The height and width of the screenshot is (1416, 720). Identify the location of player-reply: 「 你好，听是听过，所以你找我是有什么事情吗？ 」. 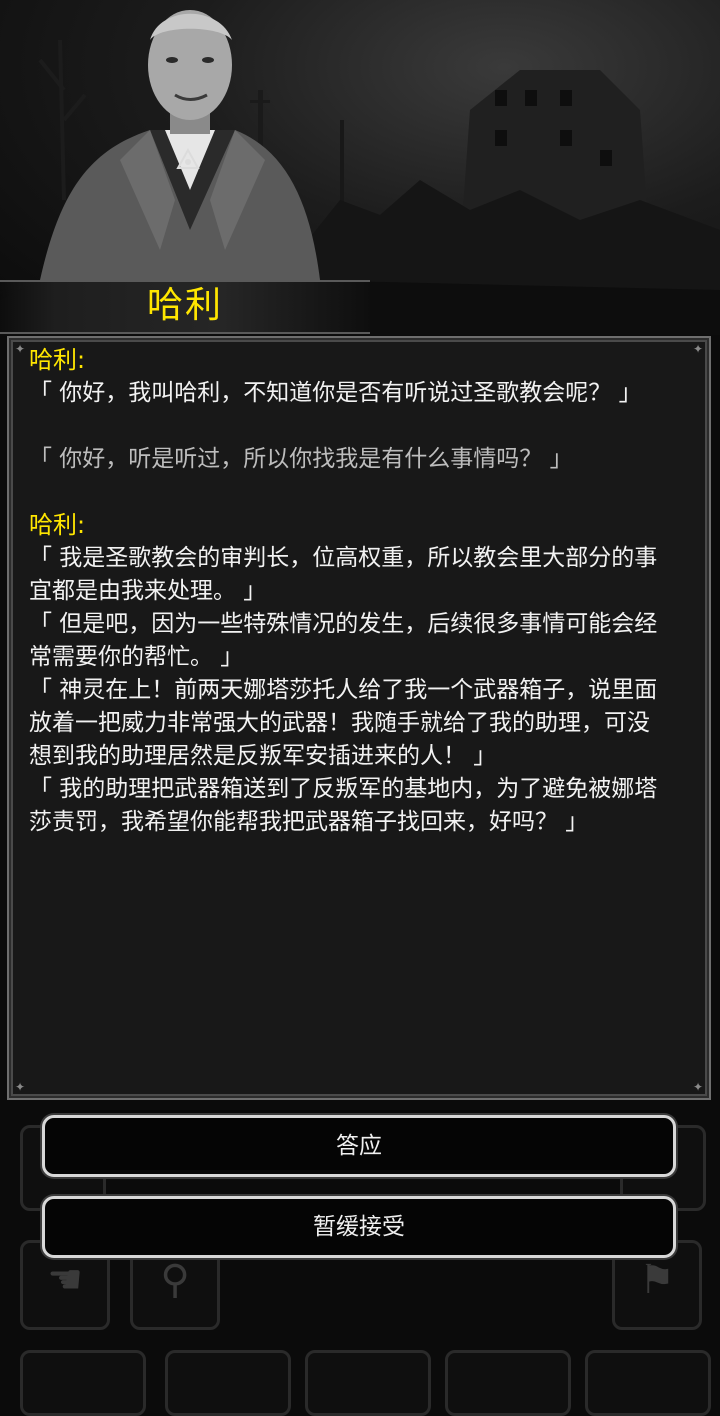
(301, 459).